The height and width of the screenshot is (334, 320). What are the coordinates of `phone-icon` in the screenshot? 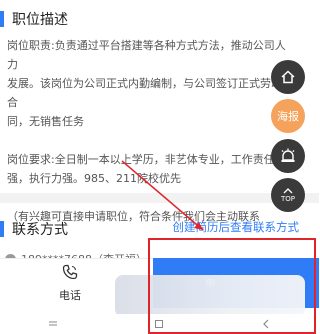 It's located at (70, 272).